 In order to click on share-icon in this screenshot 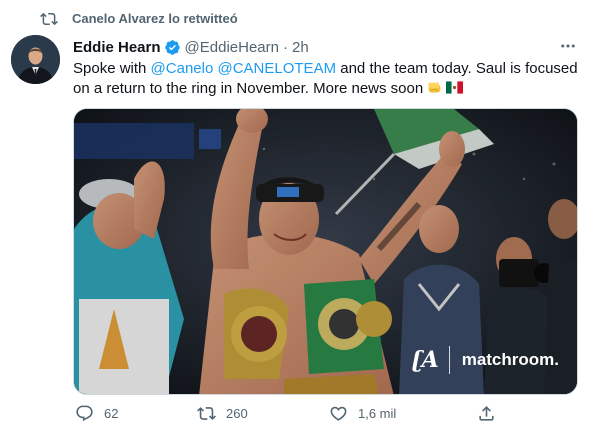, I will do `click(486, 413)`.